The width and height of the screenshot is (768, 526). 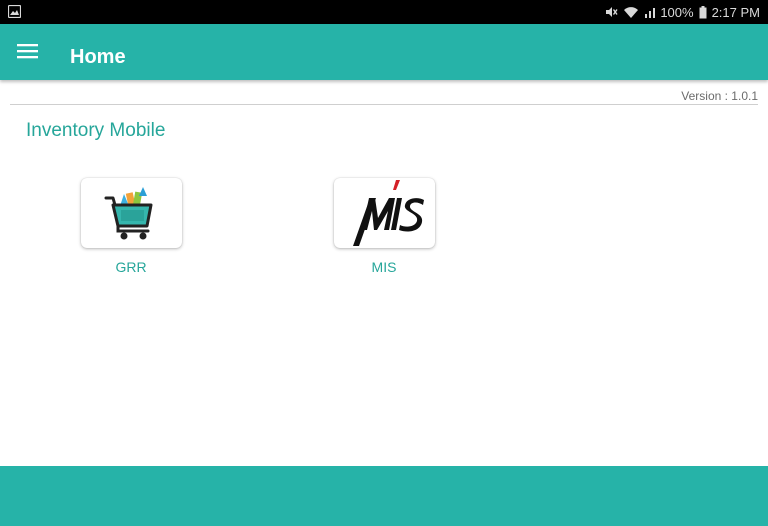 What do you see at coordinates (384, 12) in the screenshot?
I see `status-bar: 100% 2:17 PM` at bounding box center [384, 12].